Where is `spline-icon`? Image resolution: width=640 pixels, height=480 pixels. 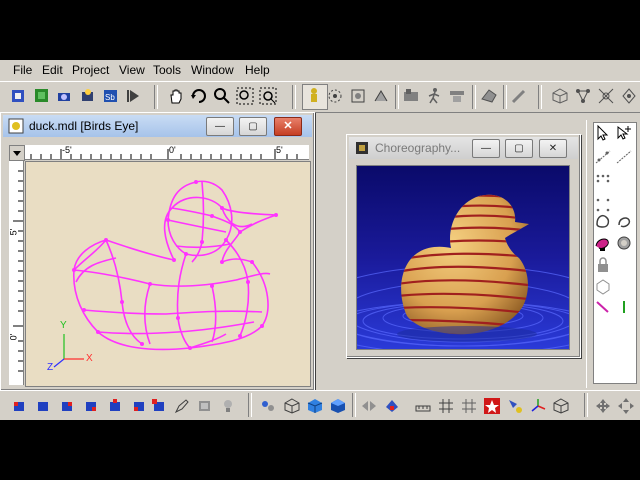 spline-icon is located at coordinates (603, 157).